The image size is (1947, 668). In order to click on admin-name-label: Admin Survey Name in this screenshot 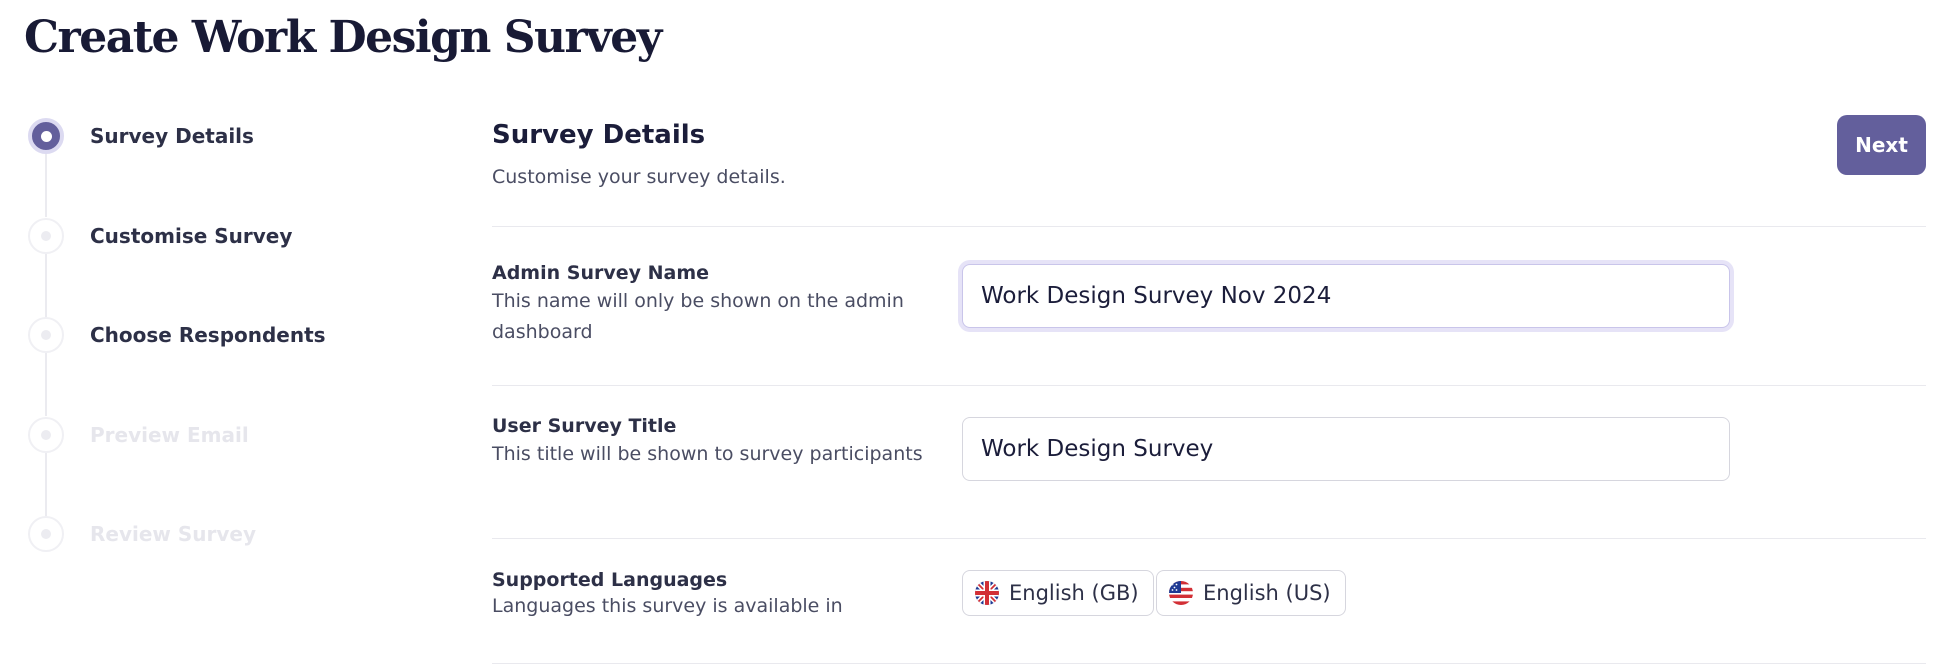, I will do `click(601, 273)`.